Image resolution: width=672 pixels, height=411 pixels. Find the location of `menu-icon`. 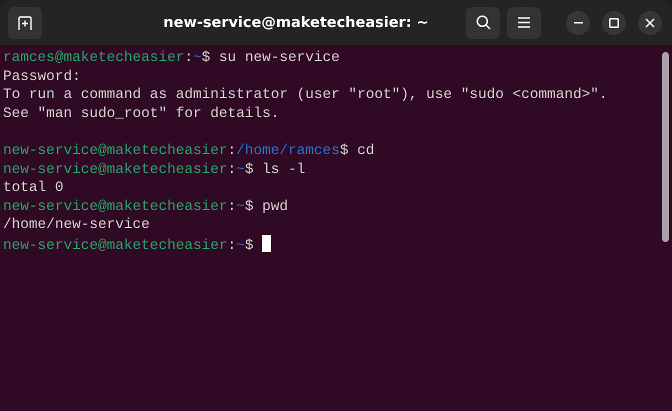

menu-icon is located at coordinates (524, 22).